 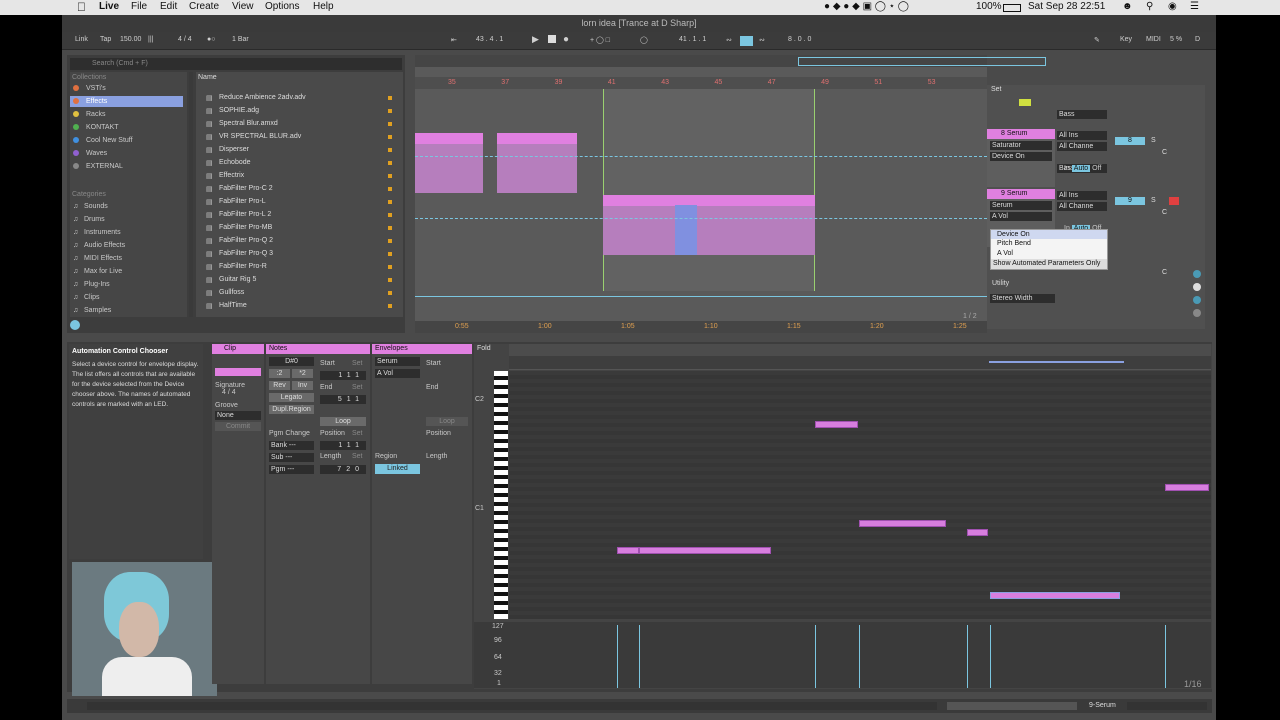 I want to click on start-field: 111, so click(x=343, y=375).